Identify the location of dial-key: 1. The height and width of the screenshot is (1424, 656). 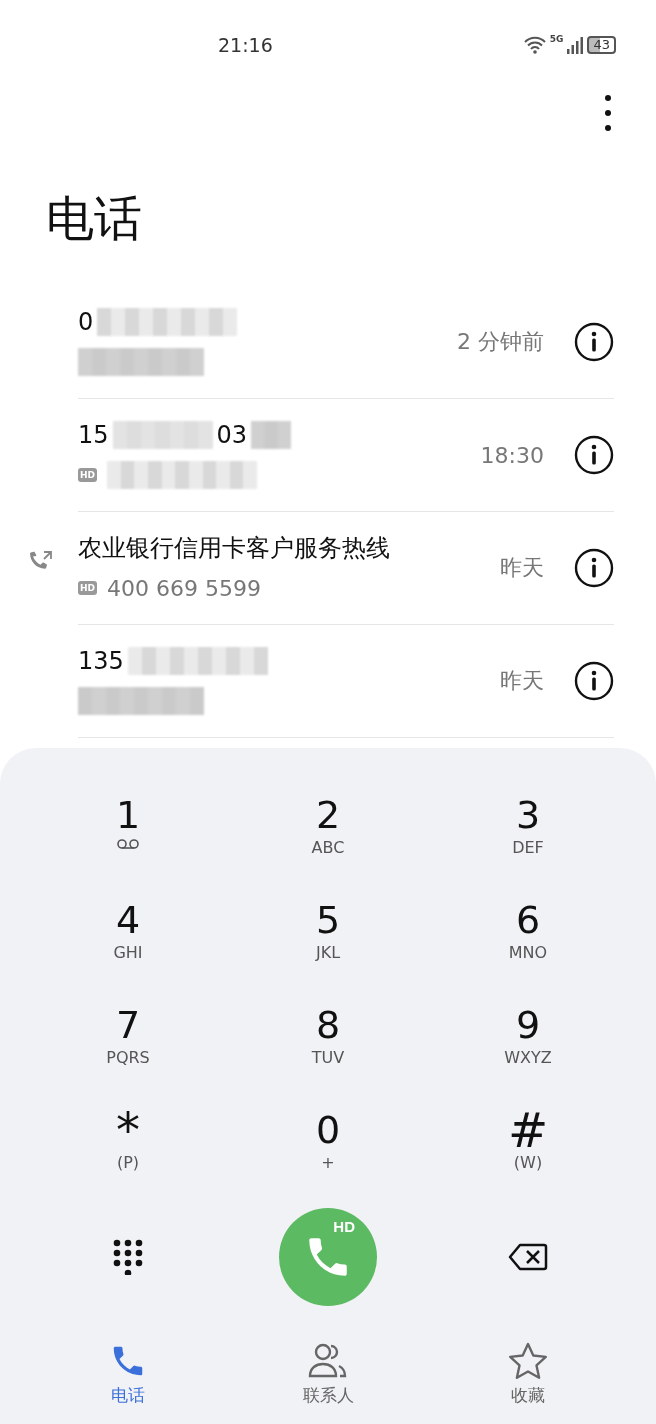
(128, 837).